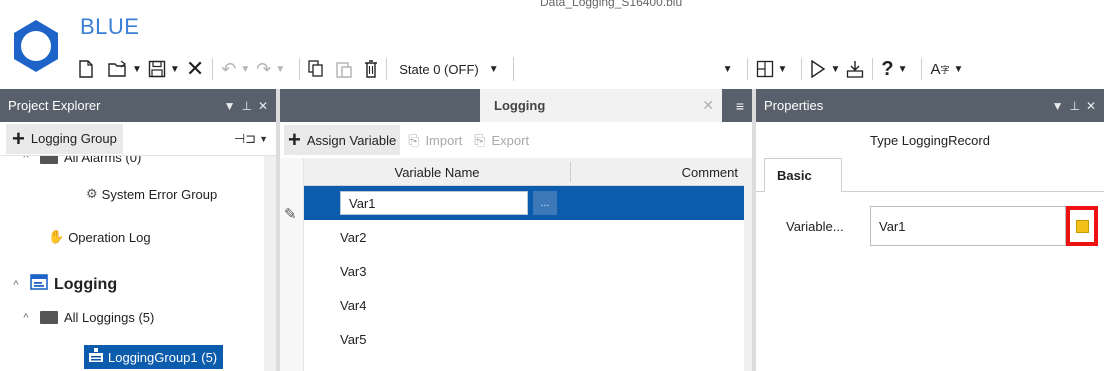 The height and width of the screenshot is (371, 1104). Describe the element at coordinates (968, 226) in the screenshot. I see `variable-property-field: Var1` at that location.